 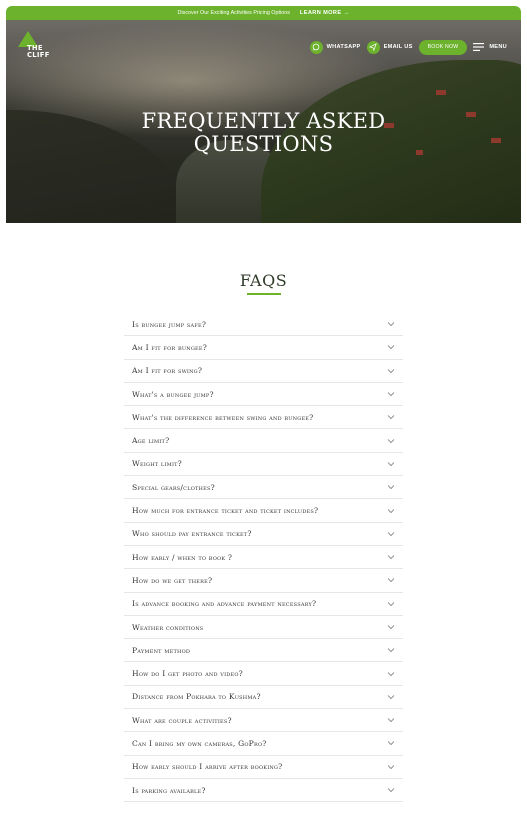 What do you see at coordinates (263, 791) in the screenshot?
I see `faq-item: Is parking available?` at bounding box center [263, 791].